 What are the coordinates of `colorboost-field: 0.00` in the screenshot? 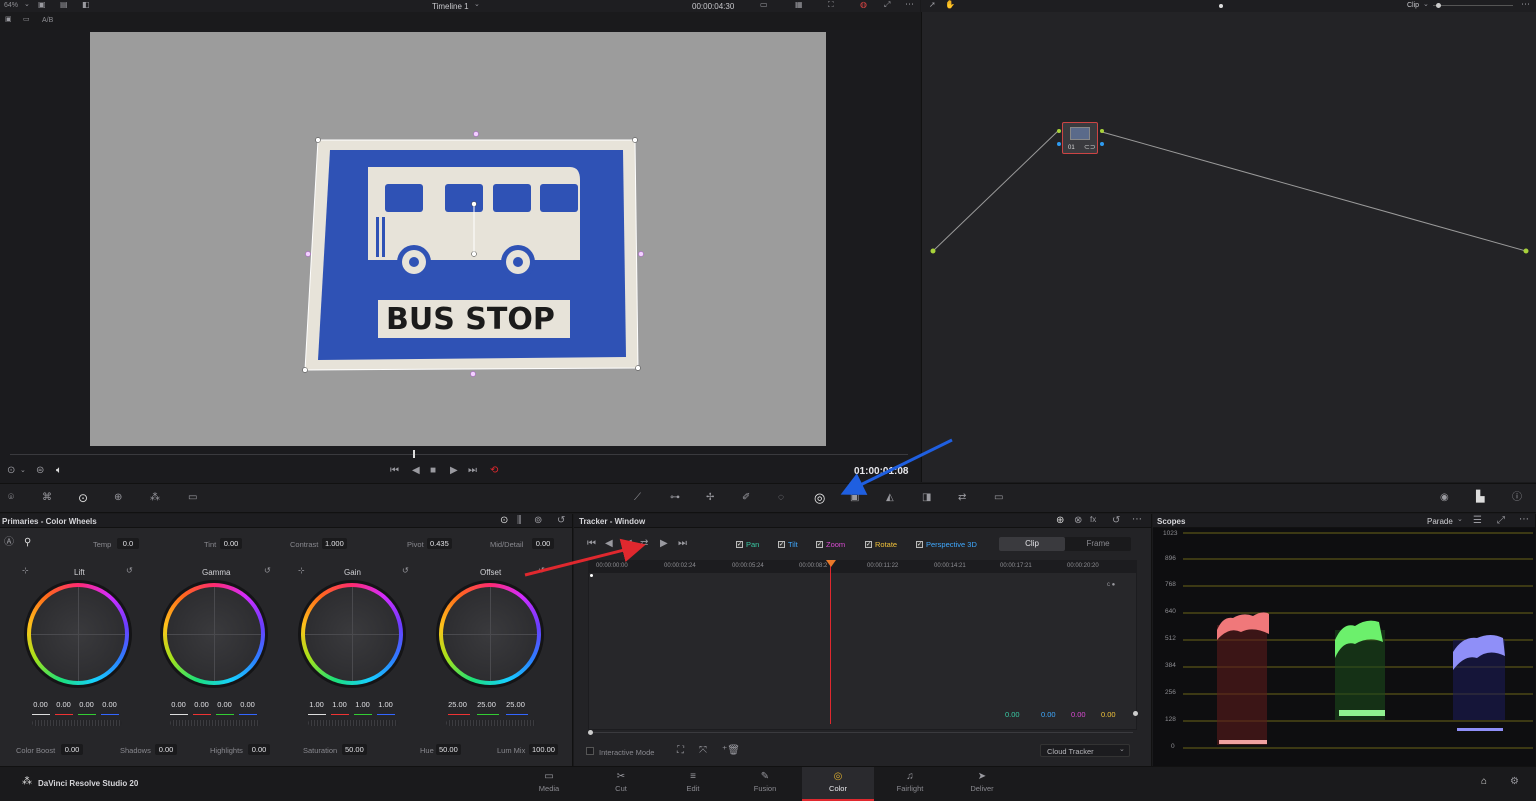 It's located at (72, 749).